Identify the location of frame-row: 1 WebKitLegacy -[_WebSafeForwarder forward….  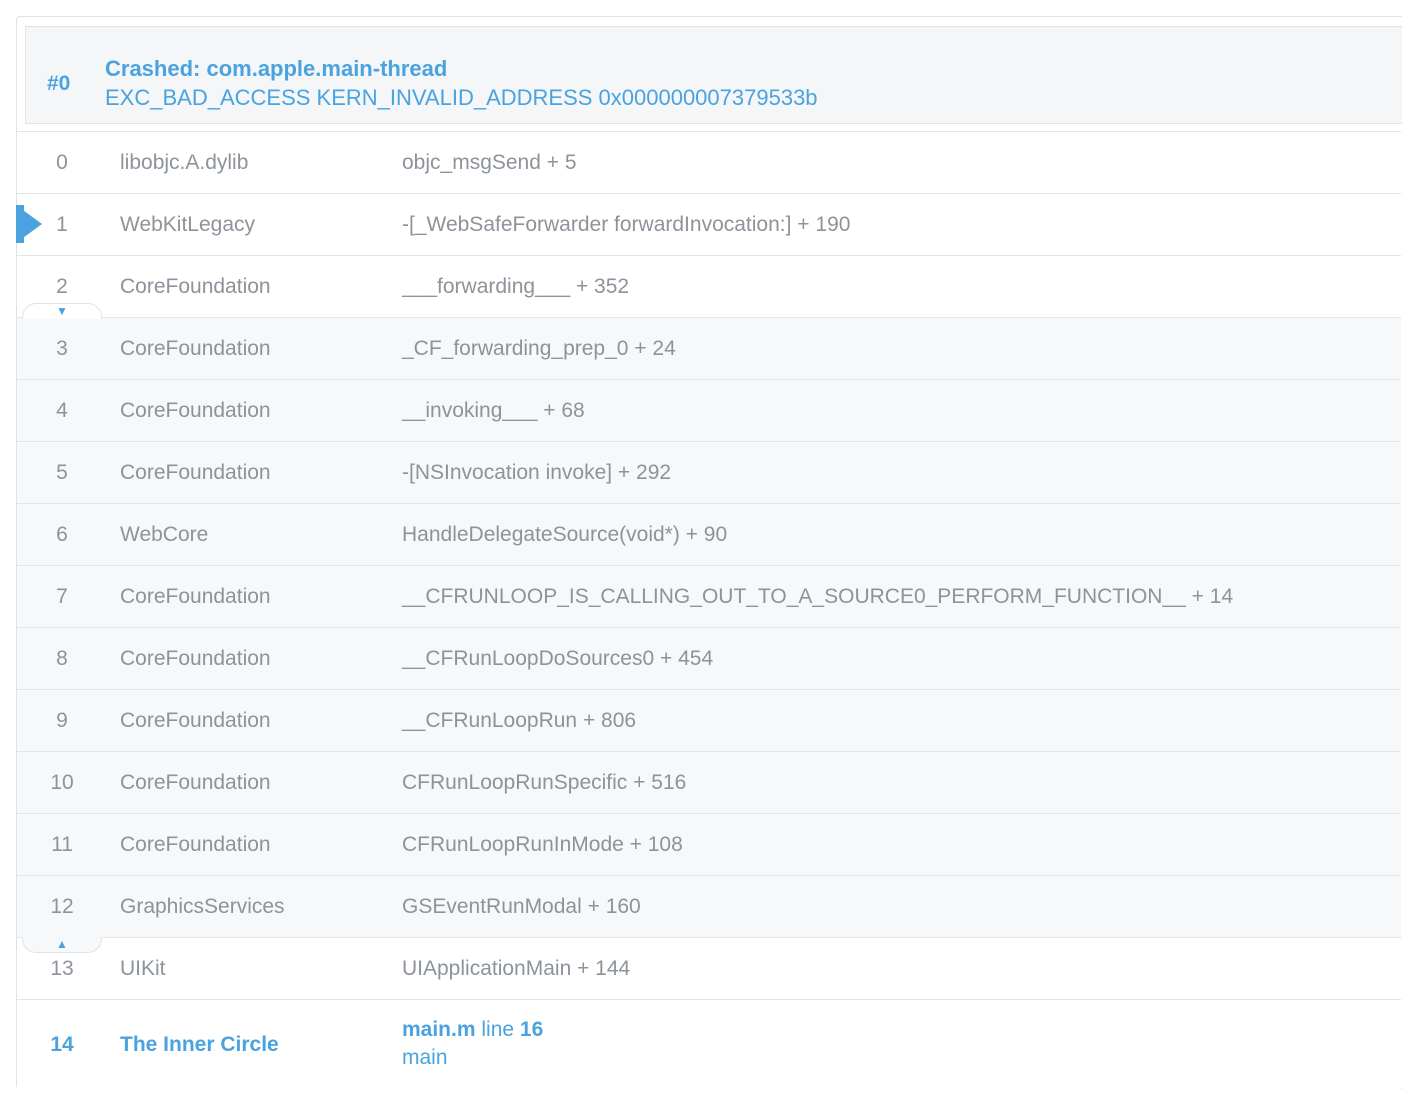
(709, 224).